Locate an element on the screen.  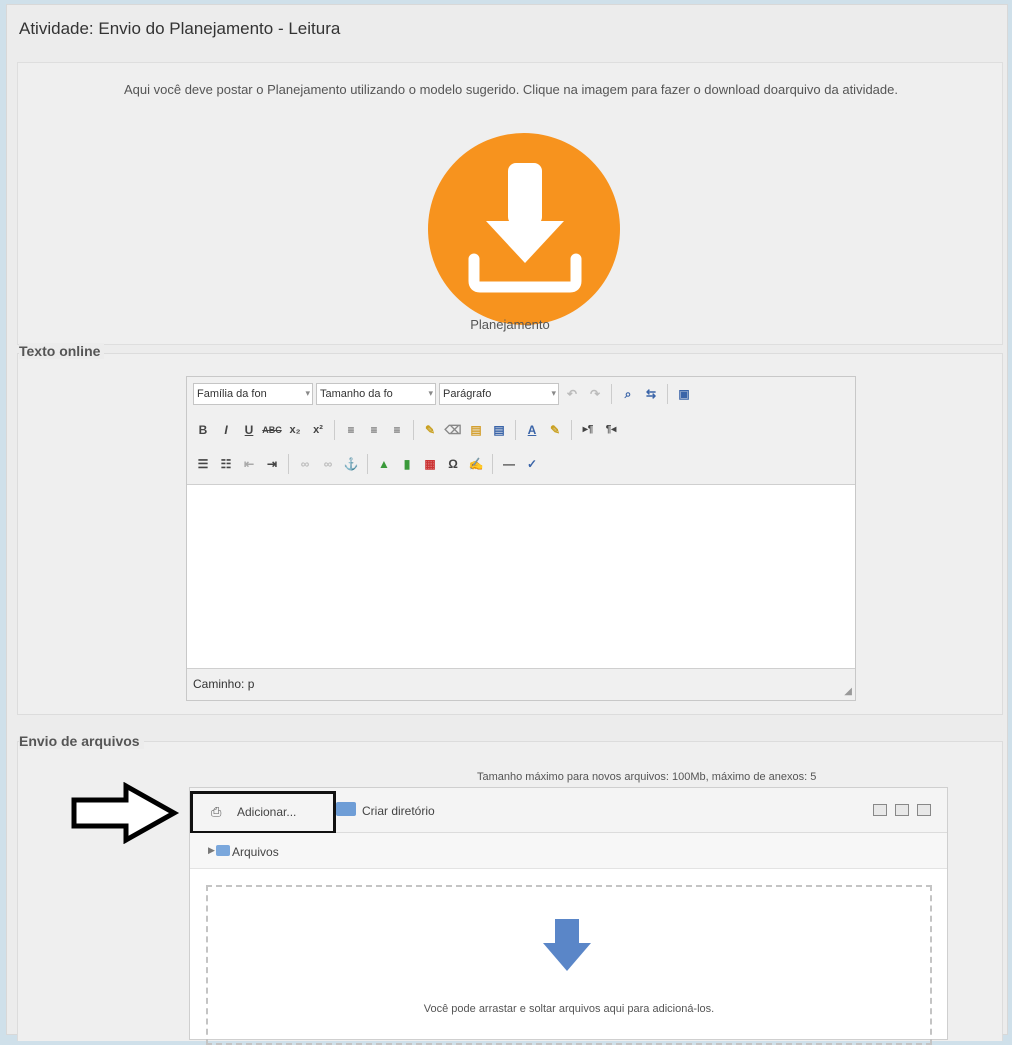
list-view-icon is located at coordinates (902, 810).